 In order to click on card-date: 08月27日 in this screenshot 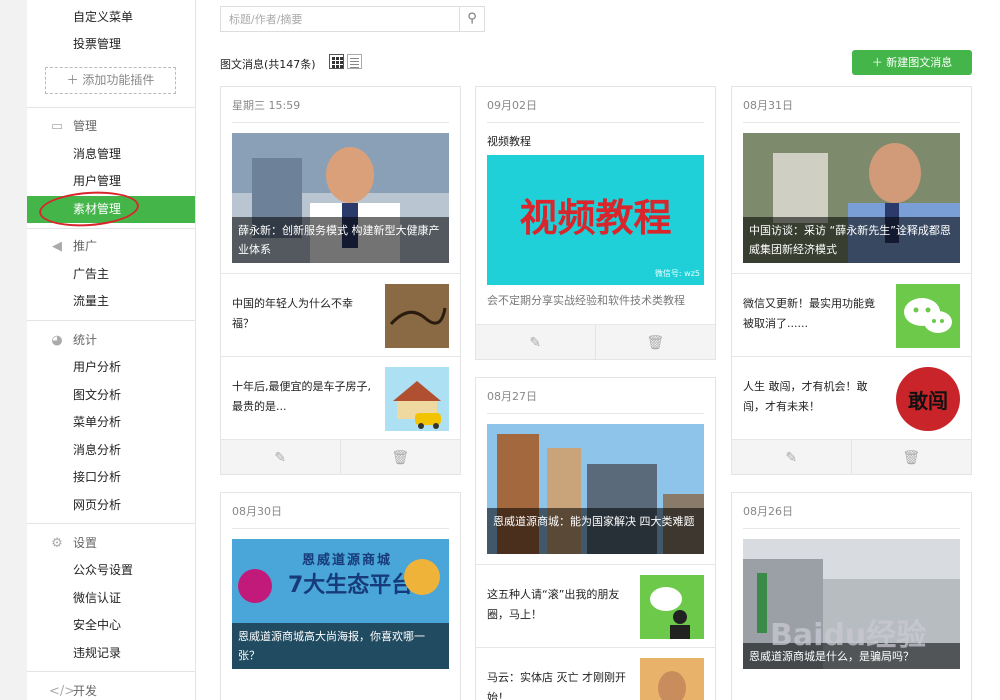, I will do `click(512, 396)`.